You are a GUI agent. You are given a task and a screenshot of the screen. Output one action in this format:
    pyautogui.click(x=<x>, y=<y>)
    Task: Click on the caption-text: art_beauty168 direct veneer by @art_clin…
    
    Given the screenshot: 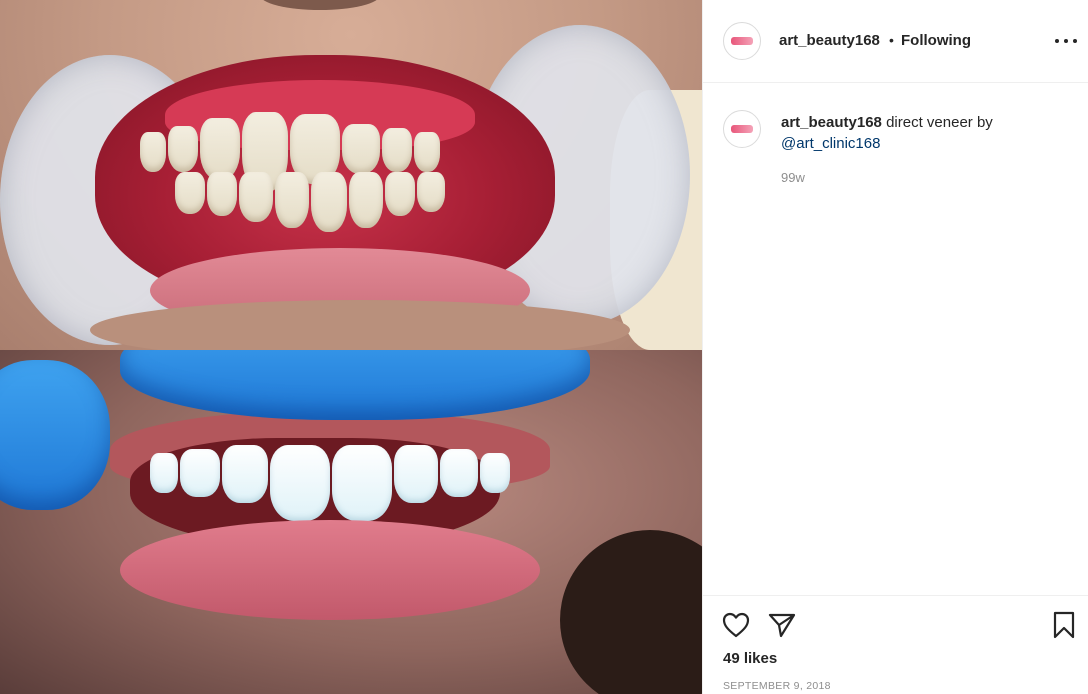 What is the action you would take?
    pyautogui.click(x=926, y=133)
    